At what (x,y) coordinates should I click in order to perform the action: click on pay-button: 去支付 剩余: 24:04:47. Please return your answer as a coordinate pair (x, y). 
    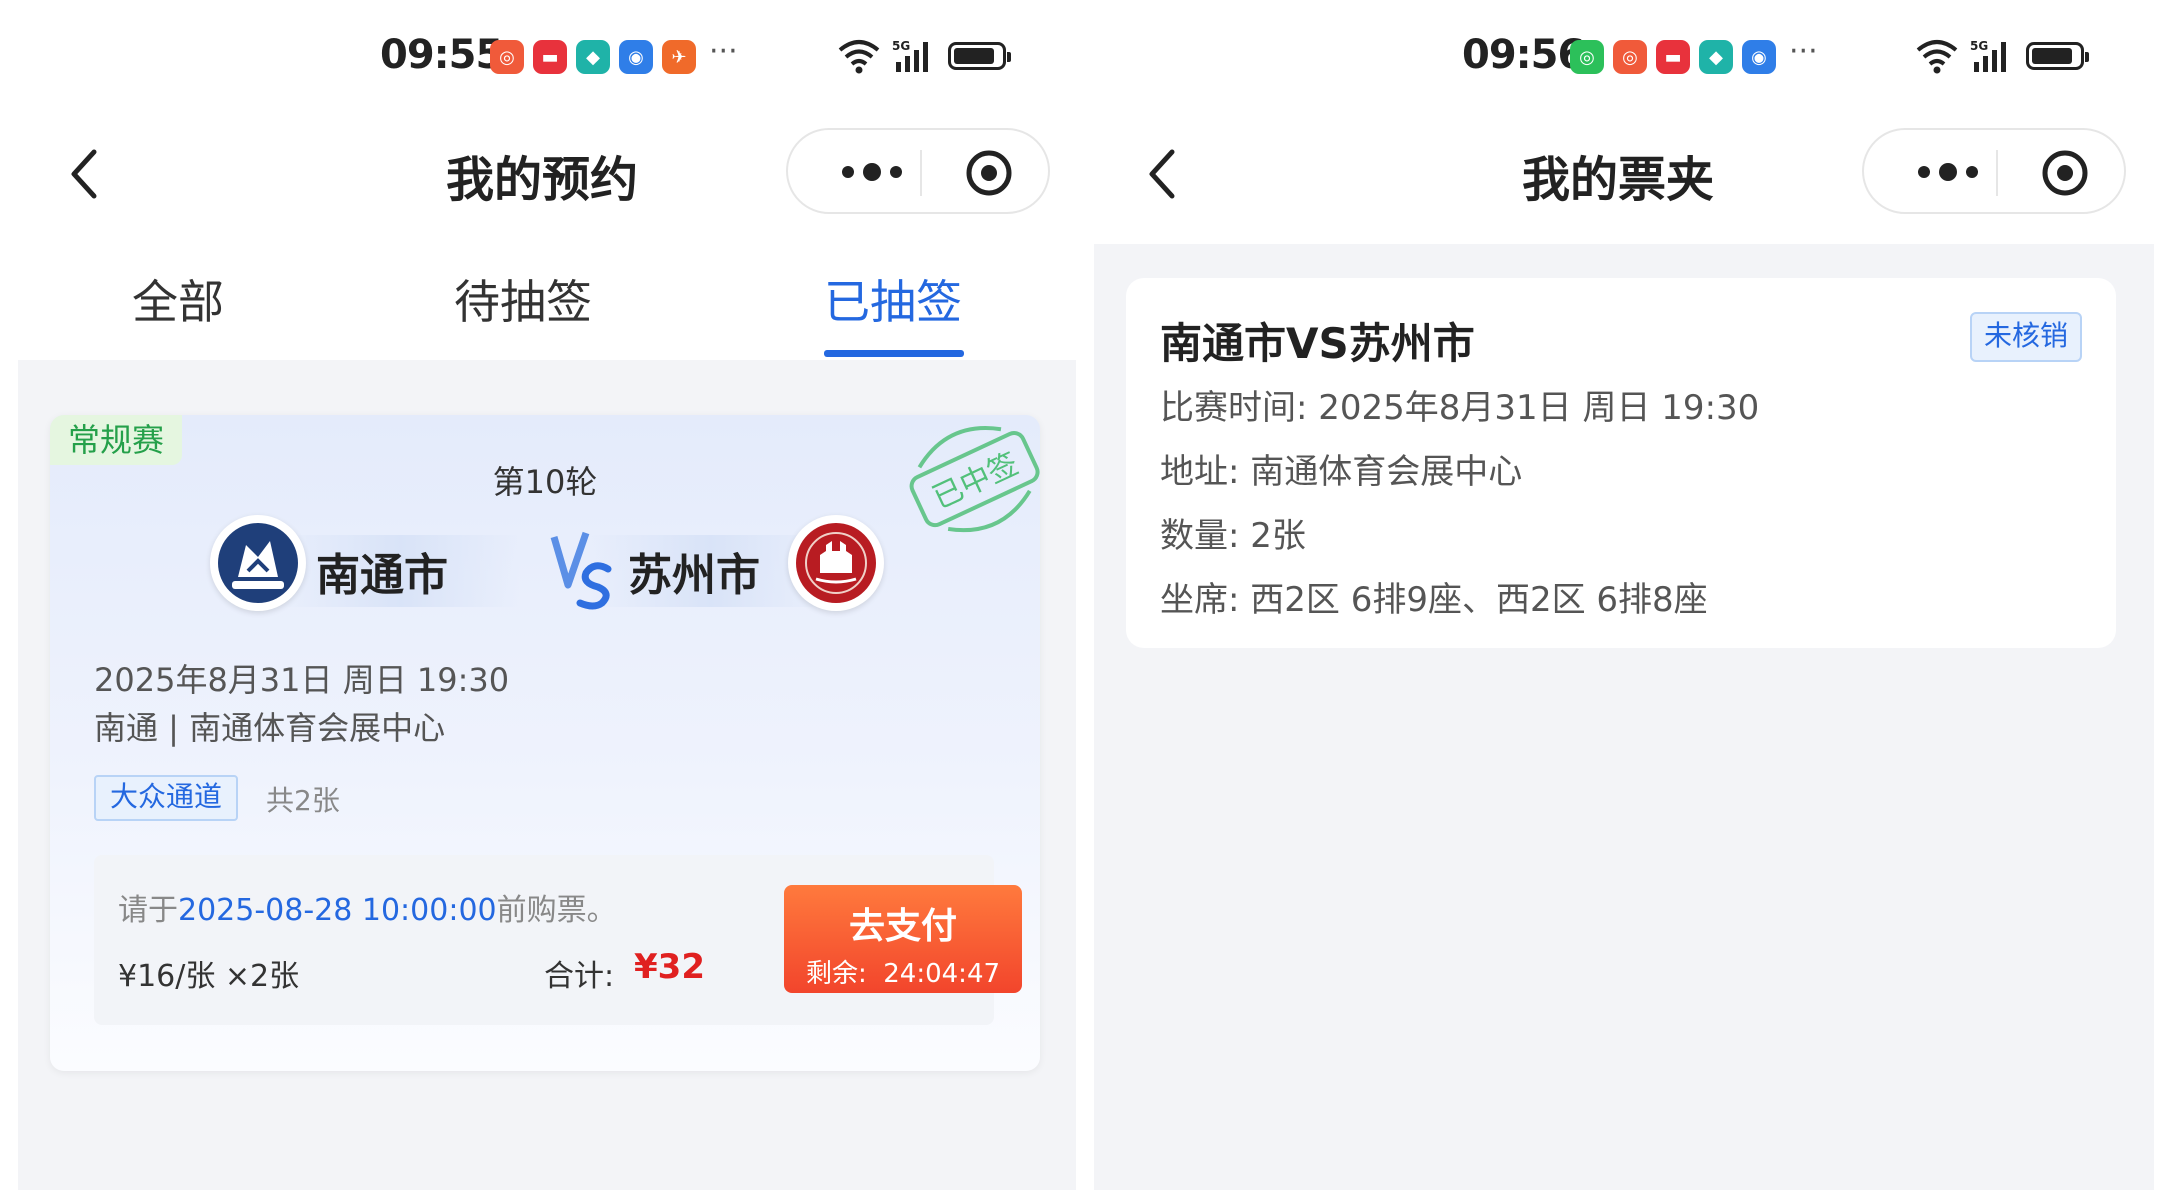
    Looking at the image, I should click on (903, 939).